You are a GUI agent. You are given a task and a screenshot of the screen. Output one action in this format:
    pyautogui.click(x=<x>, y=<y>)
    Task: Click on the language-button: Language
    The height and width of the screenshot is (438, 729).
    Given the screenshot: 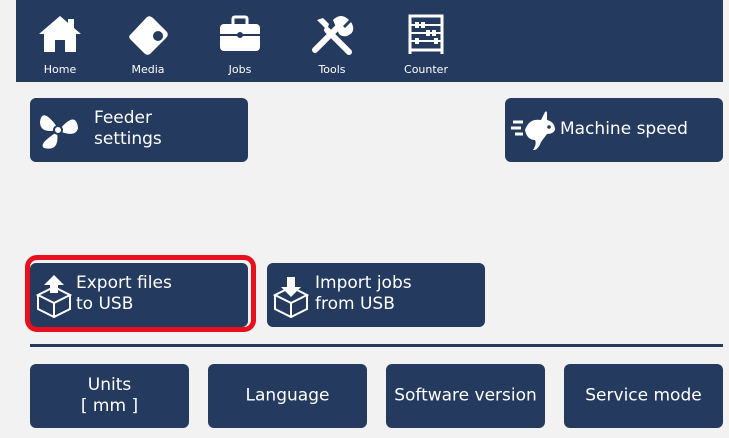 What is the action you would take?
    pyautogui.click(x=287, y=396)
    